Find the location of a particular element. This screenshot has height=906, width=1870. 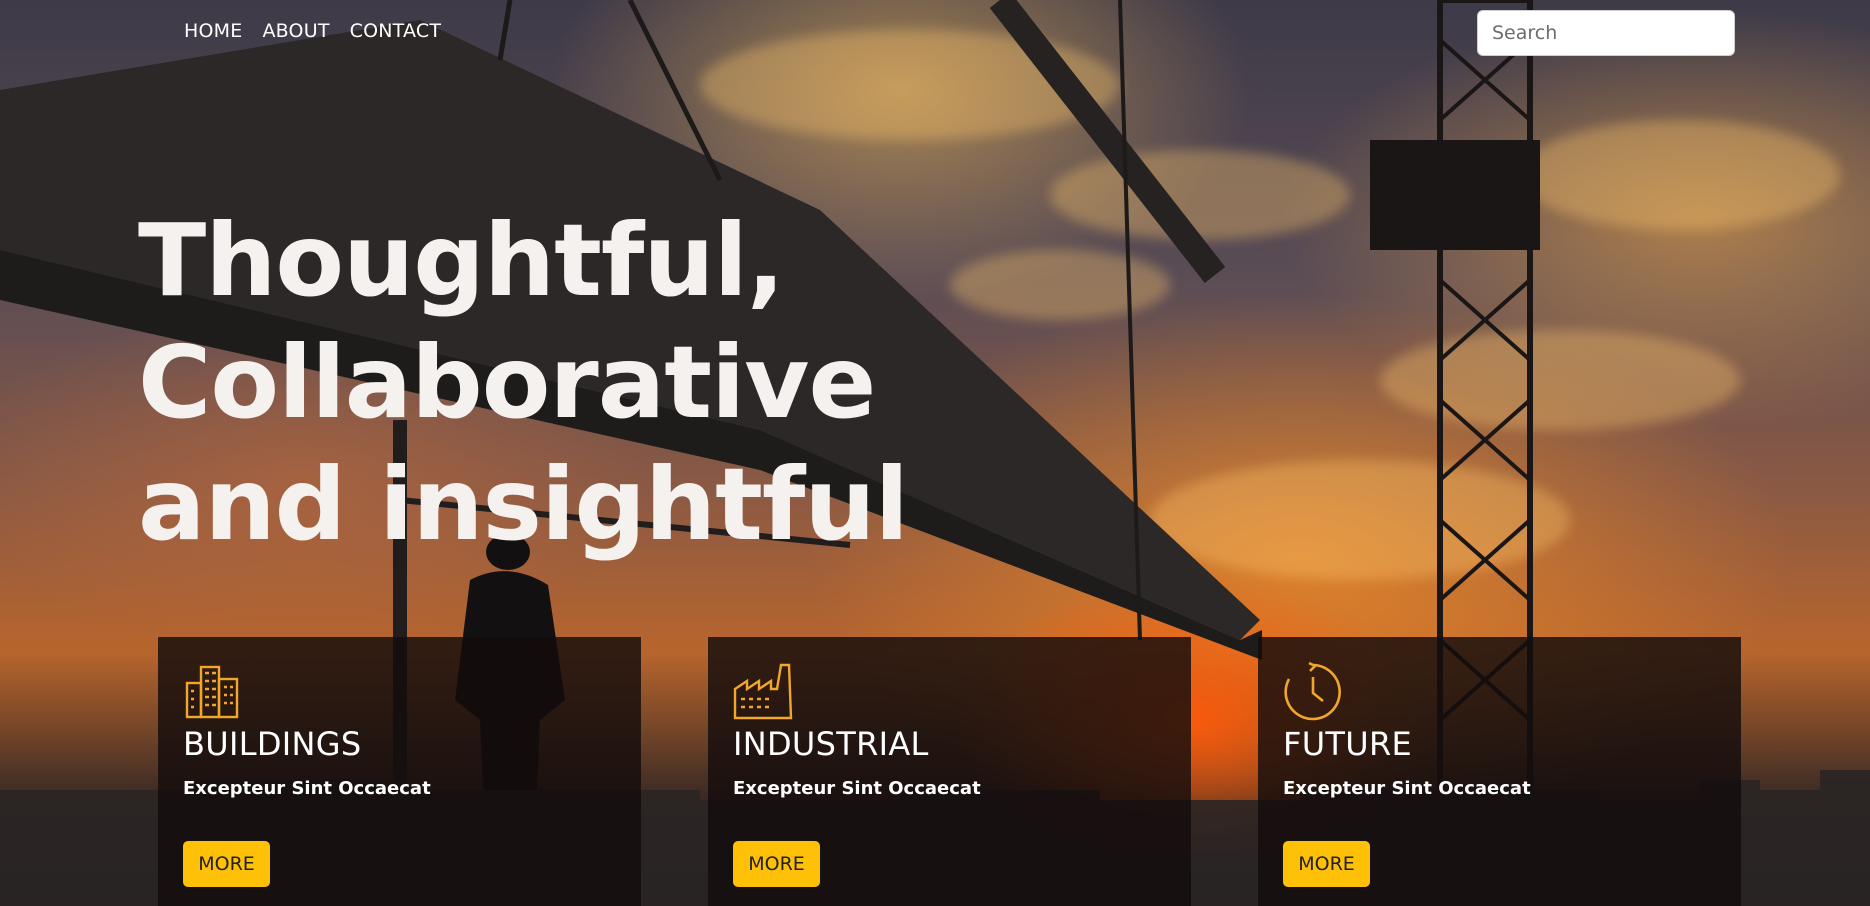

card-title: FUTURE is located at coordinates (1348, 744).